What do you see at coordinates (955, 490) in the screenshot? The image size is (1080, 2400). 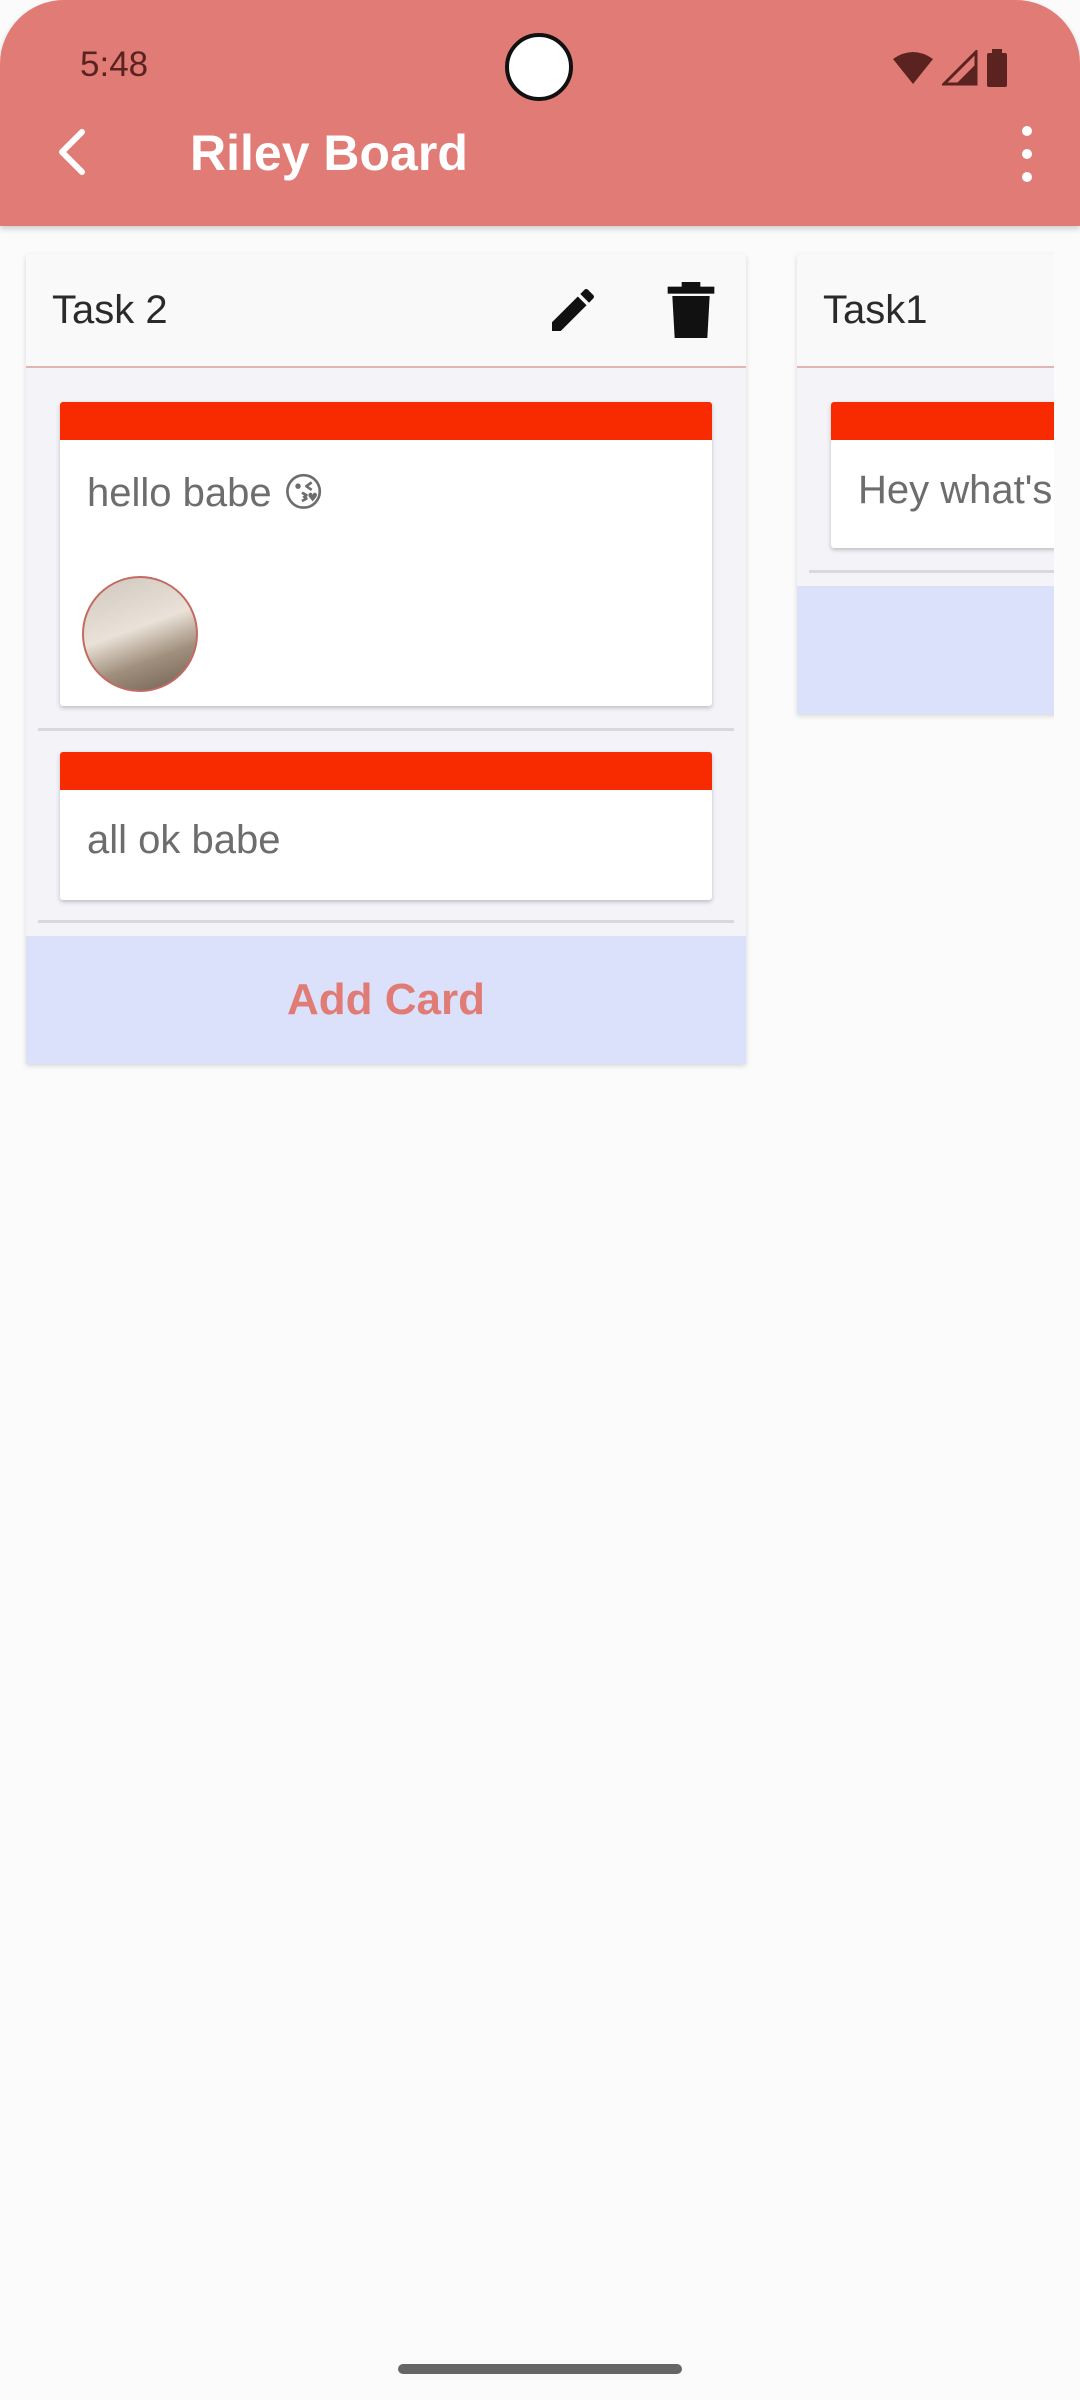 I see `card-text: Hey what's` at bounding box center [955, 490].